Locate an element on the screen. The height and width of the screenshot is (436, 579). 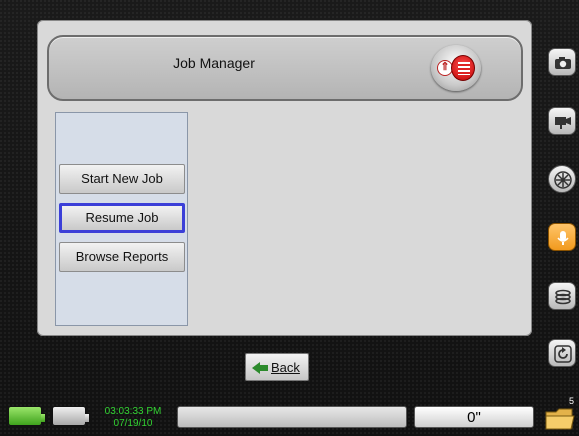
sonde-button is located at coordinates (562, 179).